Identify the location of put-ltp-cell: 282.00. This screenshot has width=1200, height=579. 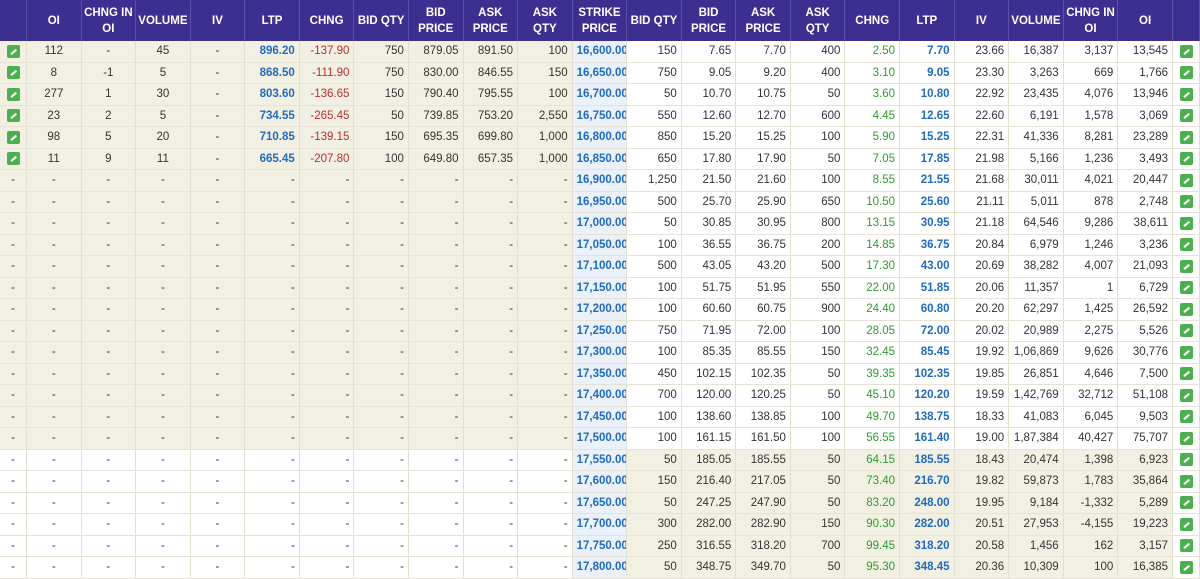
(927, 524).